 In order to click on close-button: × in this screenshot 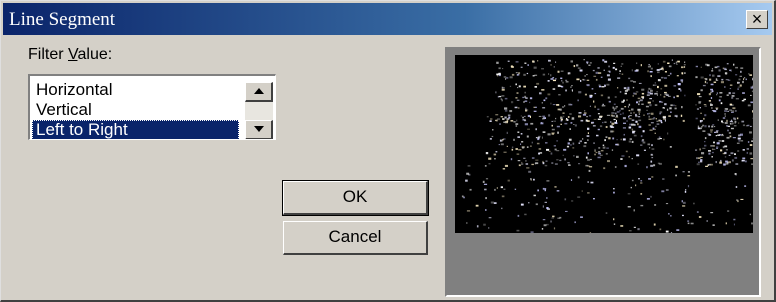, I will do `click(757, 19)`.